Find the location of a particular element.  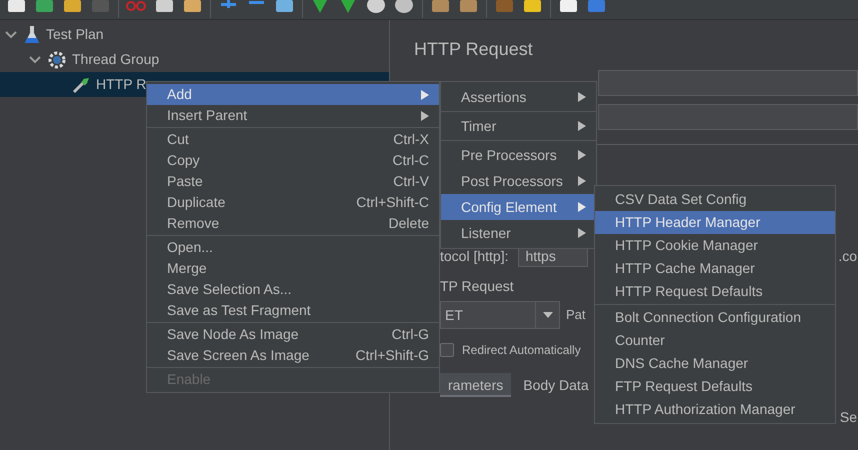

shortcut-label: Delete is located at coordinates (408, 223).